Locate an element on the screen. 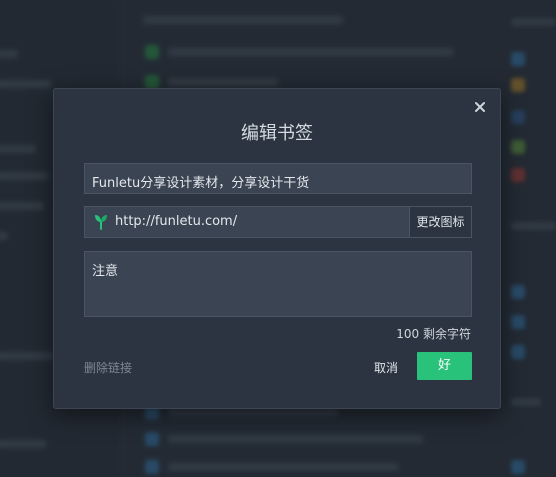 Image resolution: width=556 pixels, height=477 pixels. change-icon-button: 更改图标 is located at coordinates (440, 222).